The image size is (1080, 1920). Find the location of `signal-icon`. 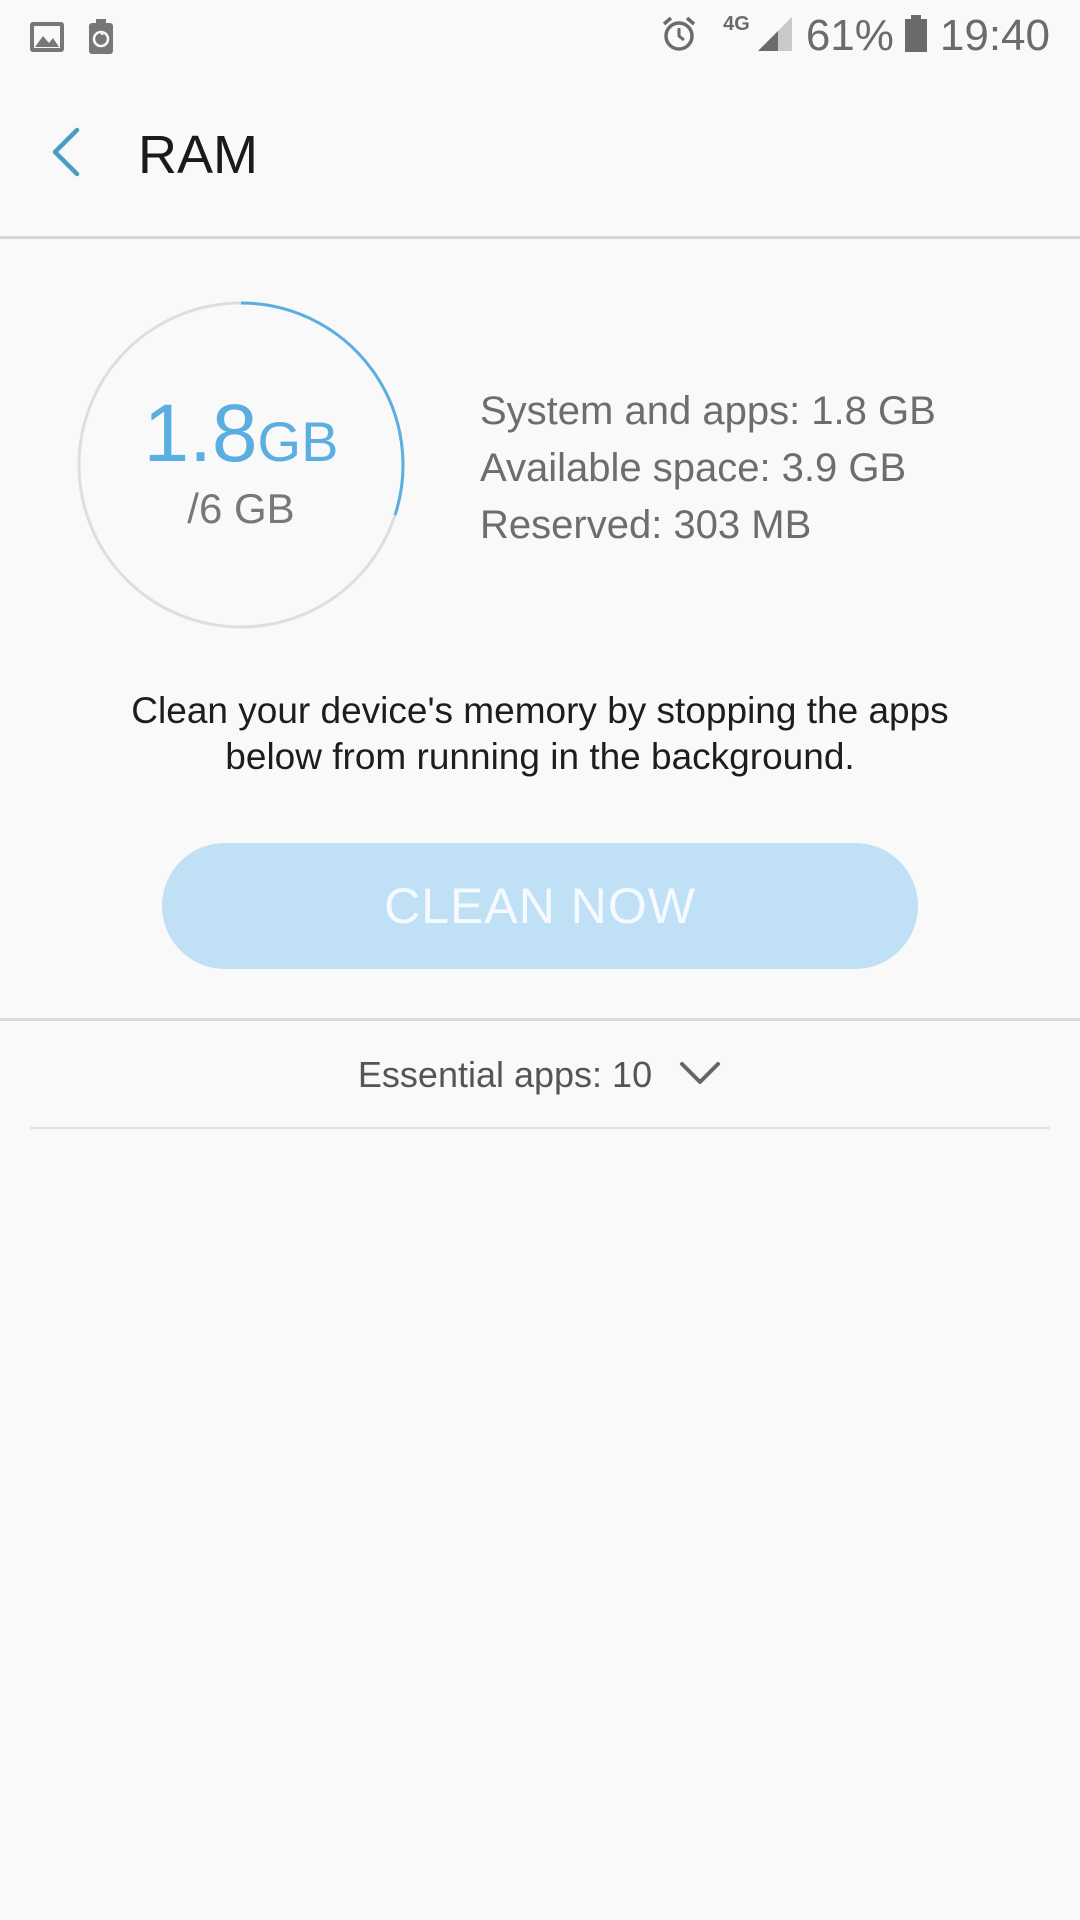

signal-icon is located at coordinates (775, 36).